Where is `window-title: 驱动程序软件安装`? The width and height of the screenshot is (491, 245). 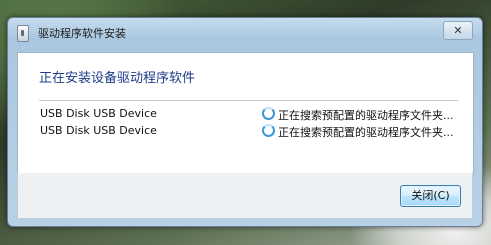 window-title: 驱动程序软件安装 is located at coordinates (82, 33).